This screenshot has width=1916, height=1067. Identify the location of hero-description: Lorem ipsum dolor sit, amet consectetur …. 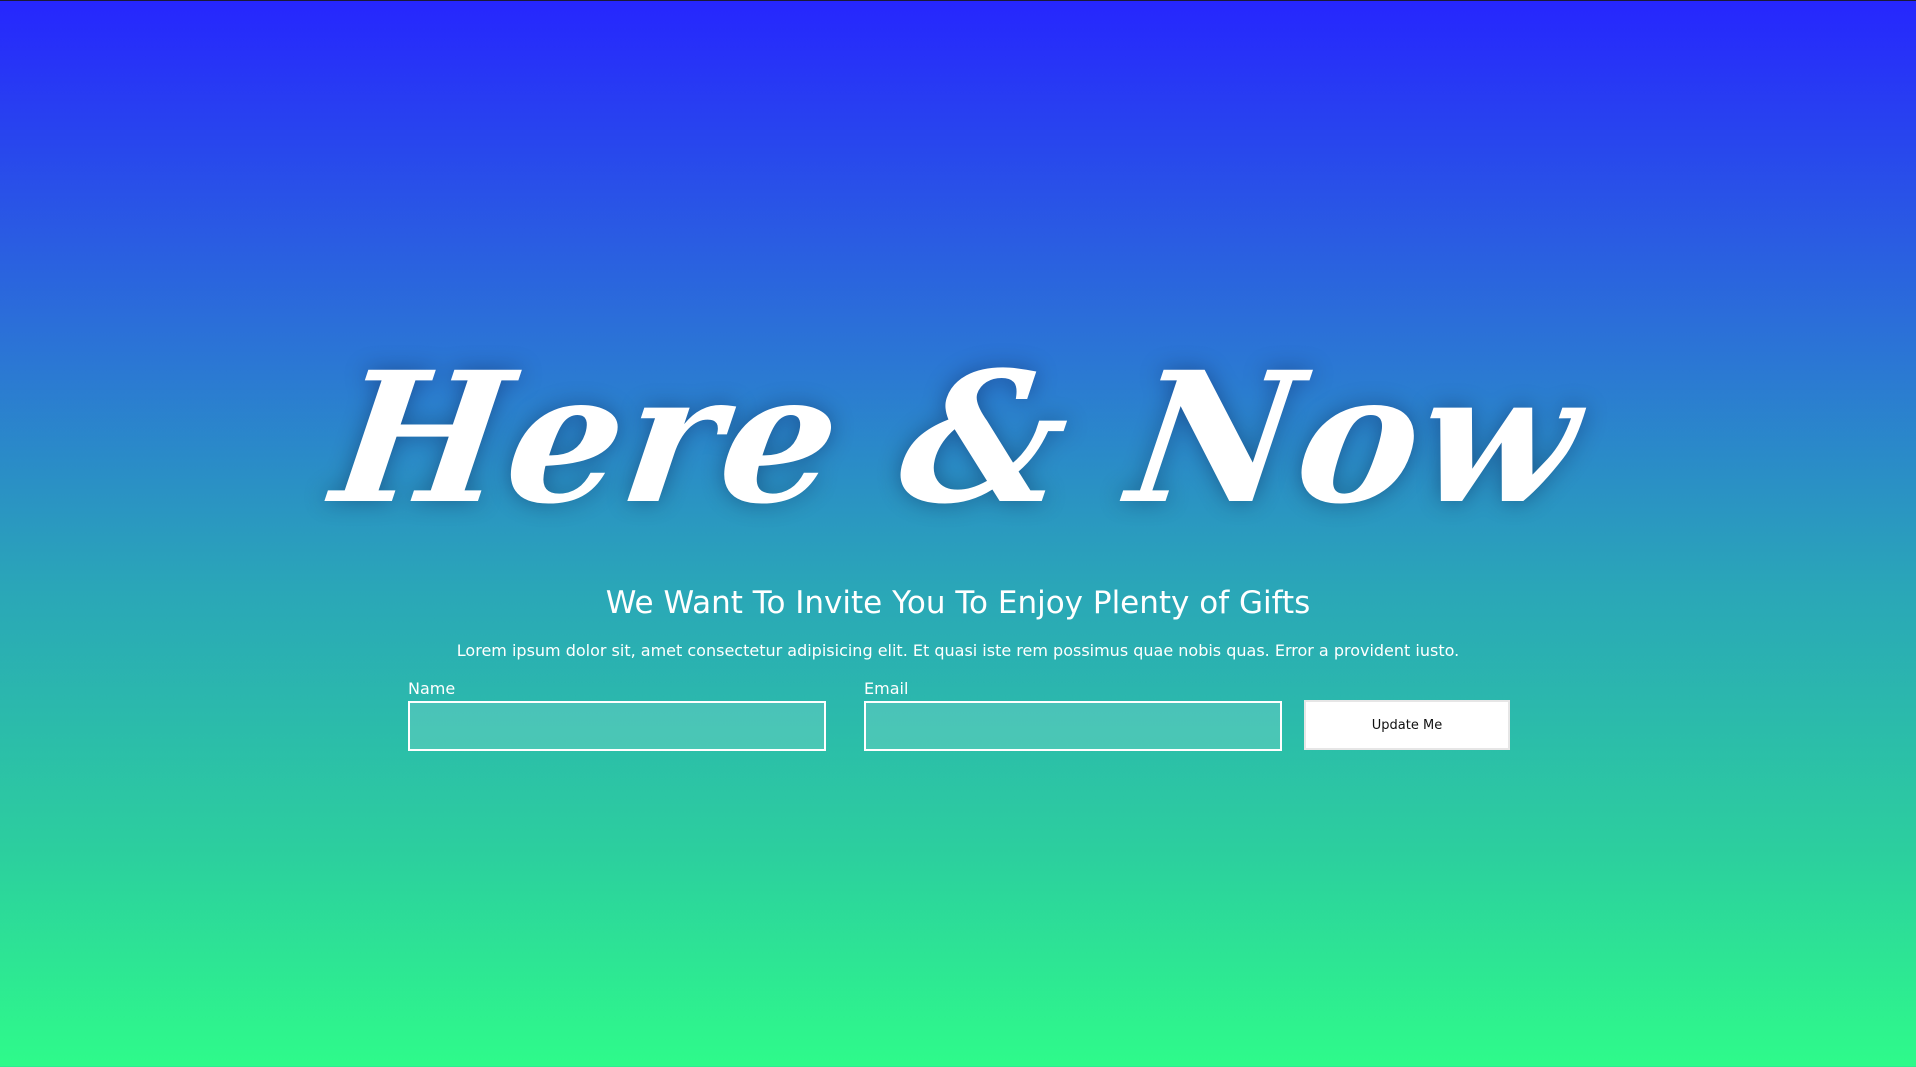
(958, 650).